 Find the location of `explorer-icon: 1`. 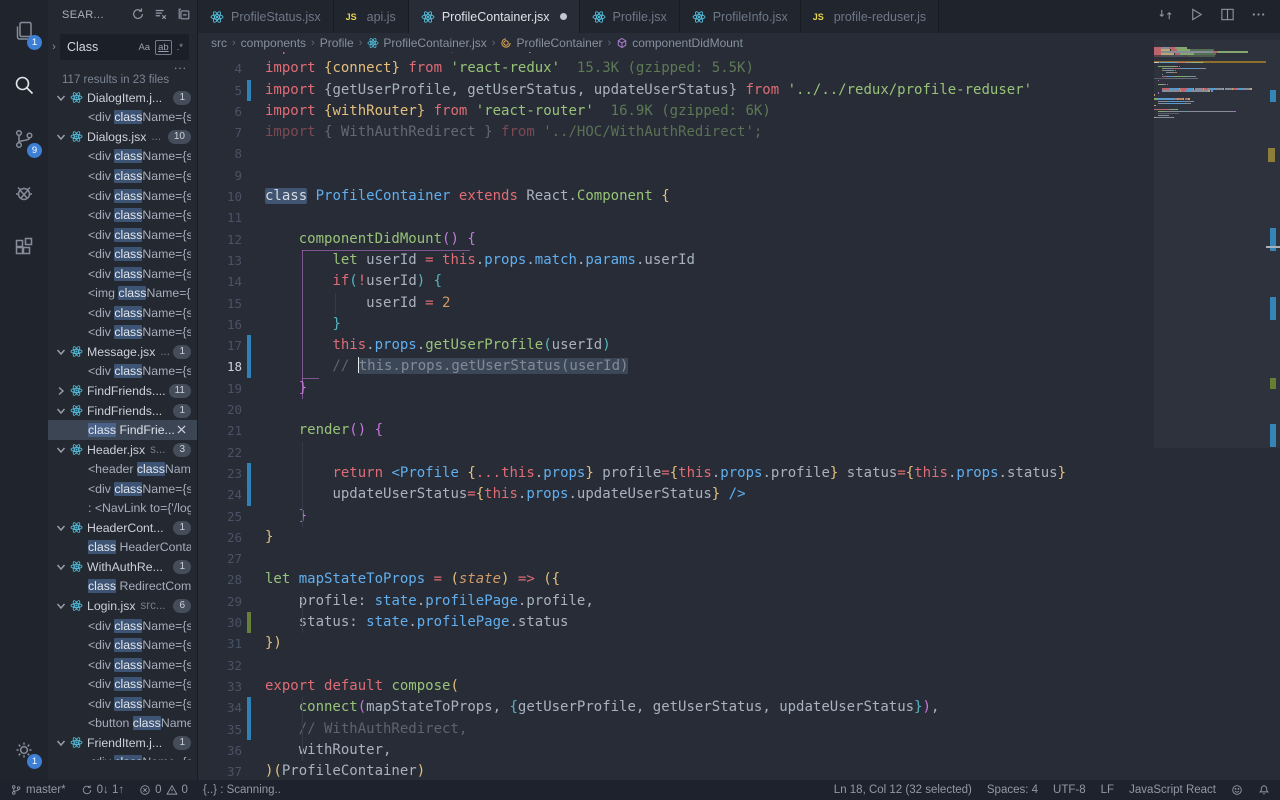

explorer-icon: 1 is located at coordinates (24, 31).